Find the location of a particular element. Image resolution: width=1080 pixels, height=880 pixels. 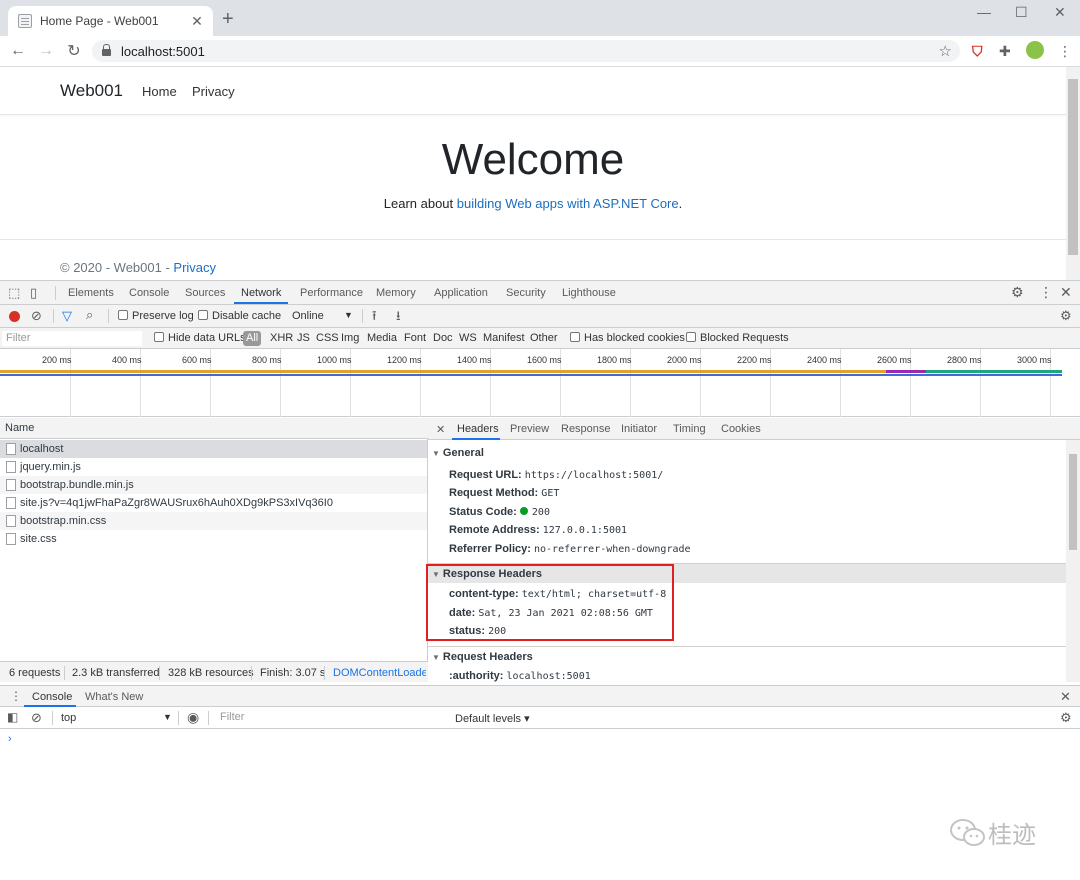

drawer-tab-console: Console is located at coordinates (52, 697).